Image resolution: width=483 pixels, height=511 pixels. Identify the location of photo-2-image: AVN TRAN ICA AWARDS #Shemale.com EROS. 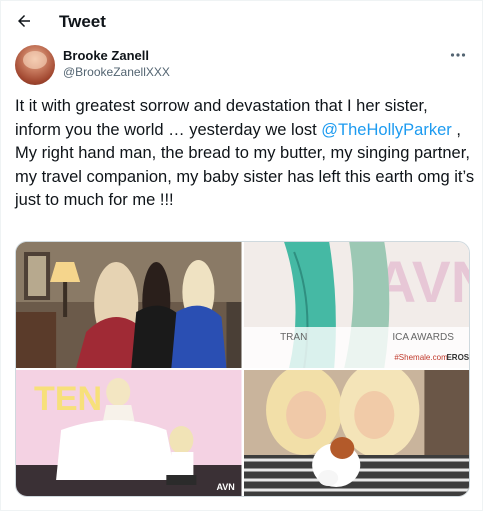
(356, 305).